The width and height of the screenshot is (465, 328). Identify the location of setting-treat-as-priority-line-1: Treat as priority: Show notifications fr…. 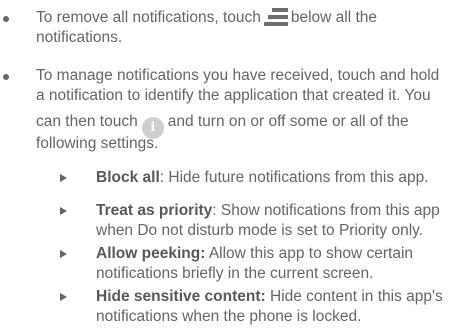
(268, 211).